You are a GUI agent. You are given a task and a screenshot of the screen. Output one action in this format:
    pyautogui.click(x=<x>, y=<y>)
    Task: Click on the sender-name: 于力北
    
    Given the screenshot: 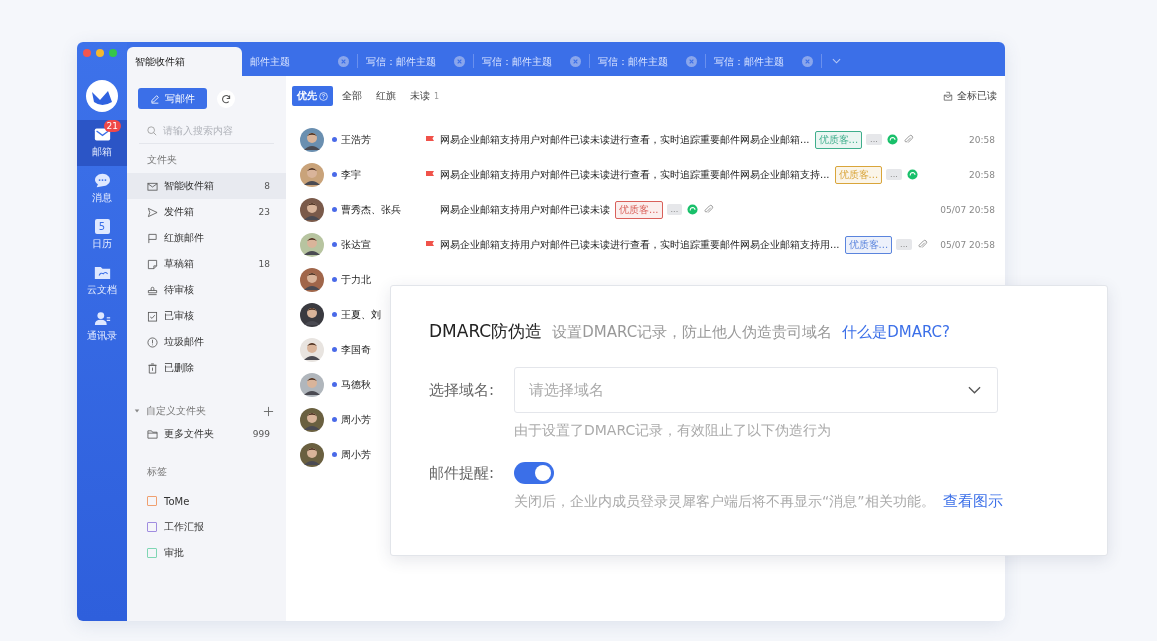 What is the action you would take?
    pyautogui.click(x=356, y=279)
    